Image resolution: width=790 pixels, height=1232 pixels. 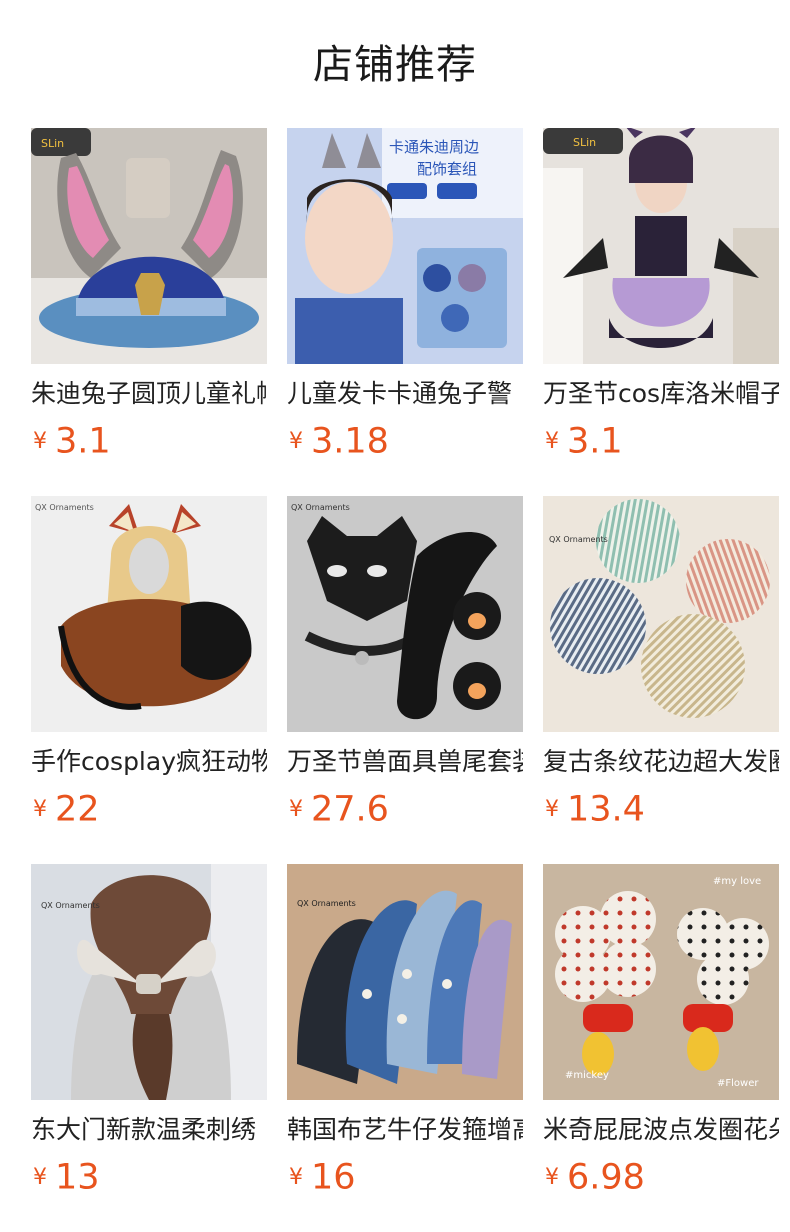 What do you see at coordinates (661, 394) in the screenshot?
I see `product-name: 万圣节cos库洛米帽子` at bounding box center [661, 394].